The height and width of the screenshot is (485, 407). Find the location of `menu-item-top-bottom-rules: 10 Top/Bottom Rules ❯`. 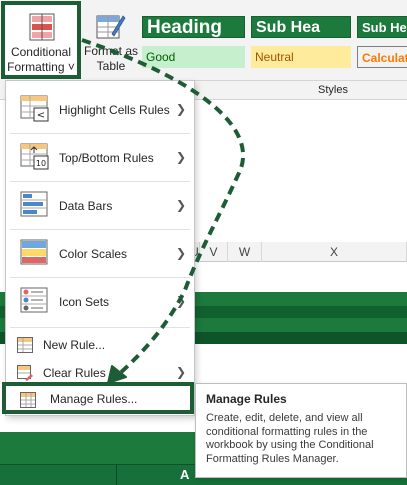

menu-item-top-bottom-rules: 10 Top/Bottom Rules ❯ is located at coordinates (100, 157).